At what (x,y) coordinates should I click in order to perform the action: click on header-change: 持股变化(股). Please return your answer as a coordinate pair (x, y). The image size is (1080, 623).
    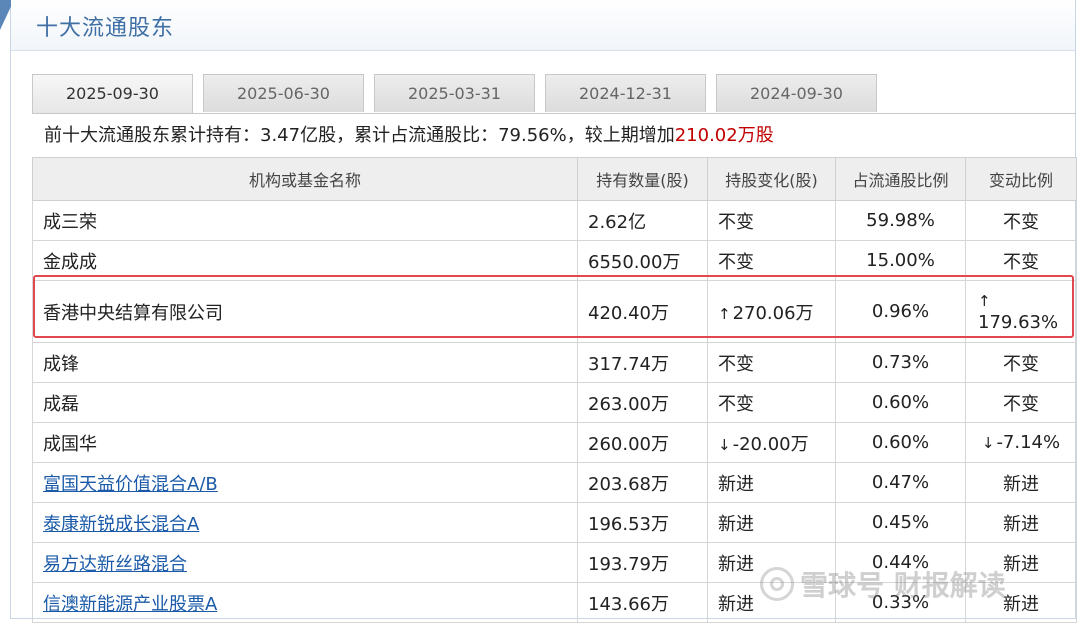
    Looking at the image, I should click on (771, 179).